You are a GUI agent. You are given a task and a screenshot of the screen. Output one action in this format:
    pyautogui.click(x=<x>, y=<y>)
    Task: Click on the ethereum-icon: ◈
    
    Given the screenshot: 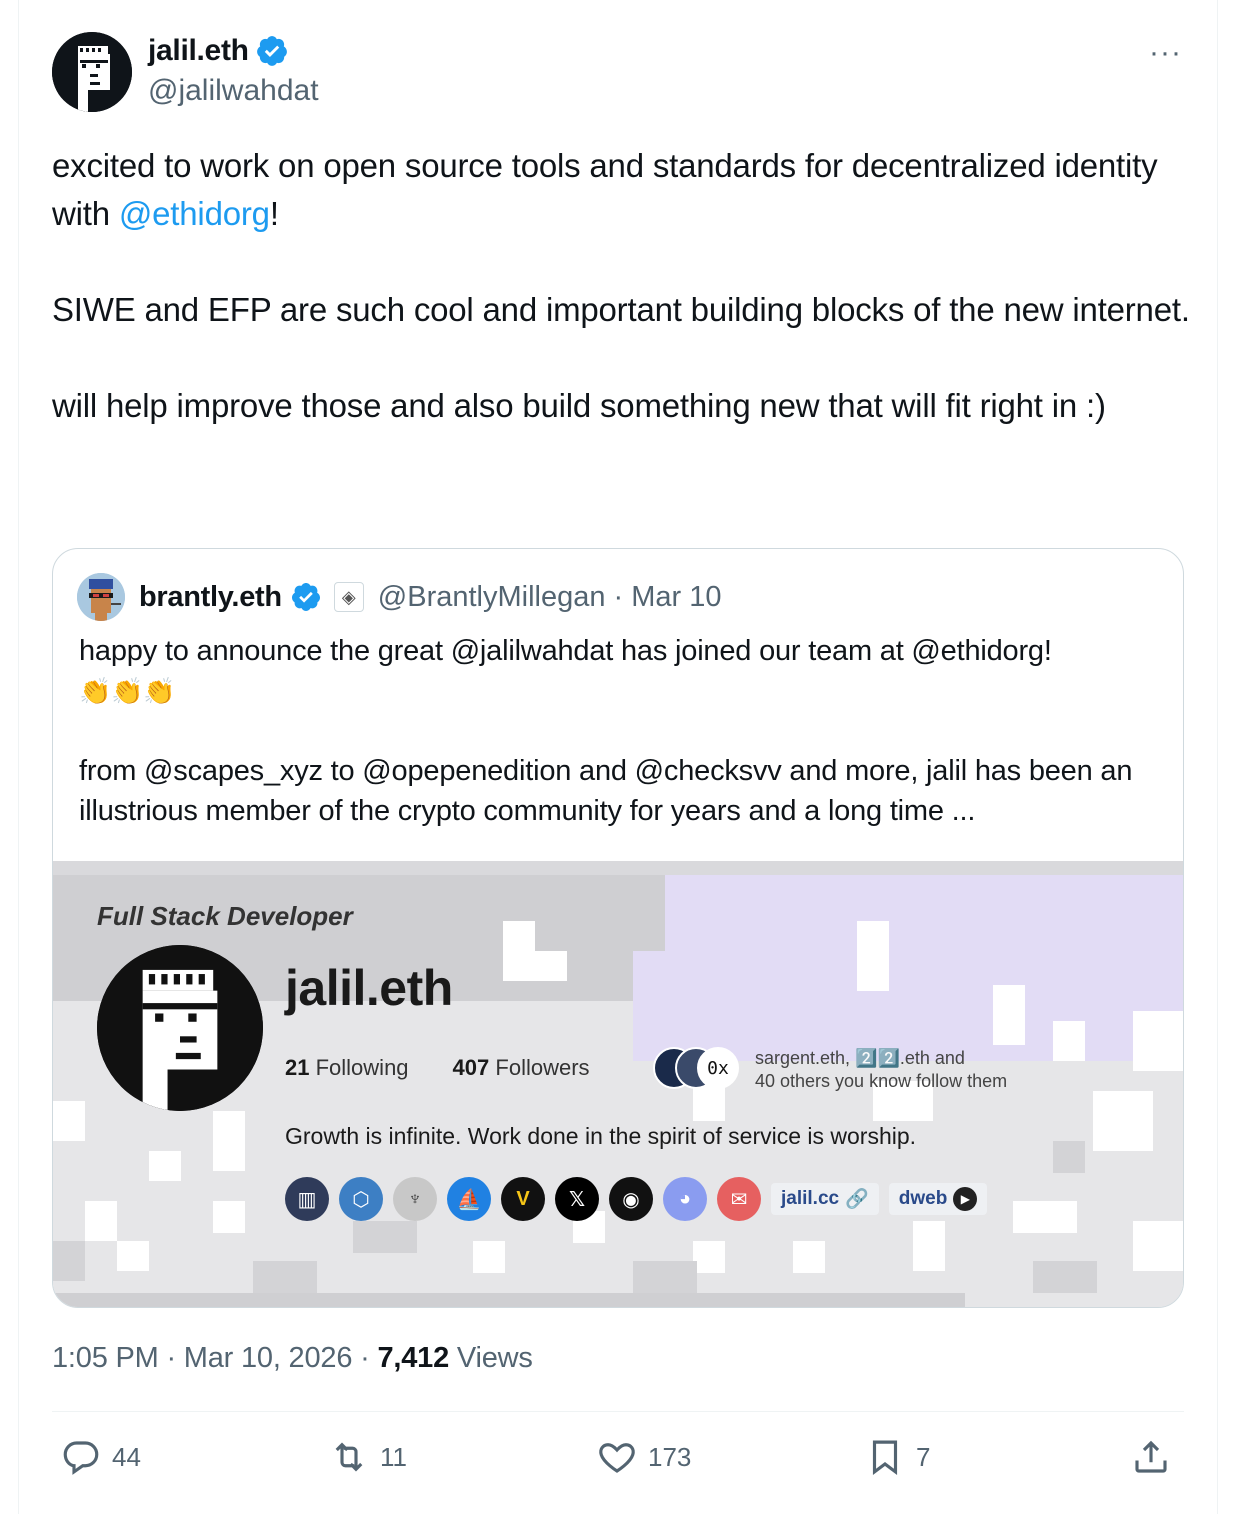 What is the action you would take?
    pyautogui.click(x=348, y=597)
    